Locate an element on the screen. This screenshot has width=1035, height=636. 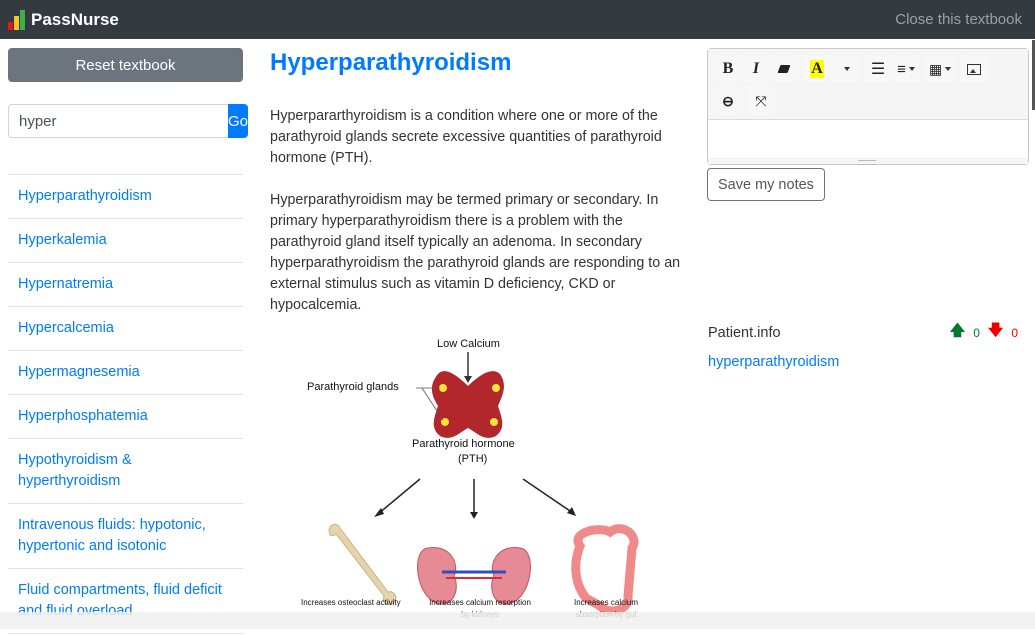
caret-down-icon is located at coordinates (846, 69).